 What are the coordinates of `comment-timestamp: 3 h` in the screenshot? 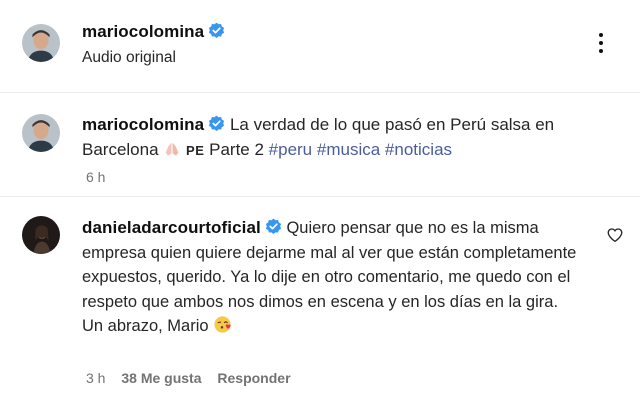 It's located at (95, 378).